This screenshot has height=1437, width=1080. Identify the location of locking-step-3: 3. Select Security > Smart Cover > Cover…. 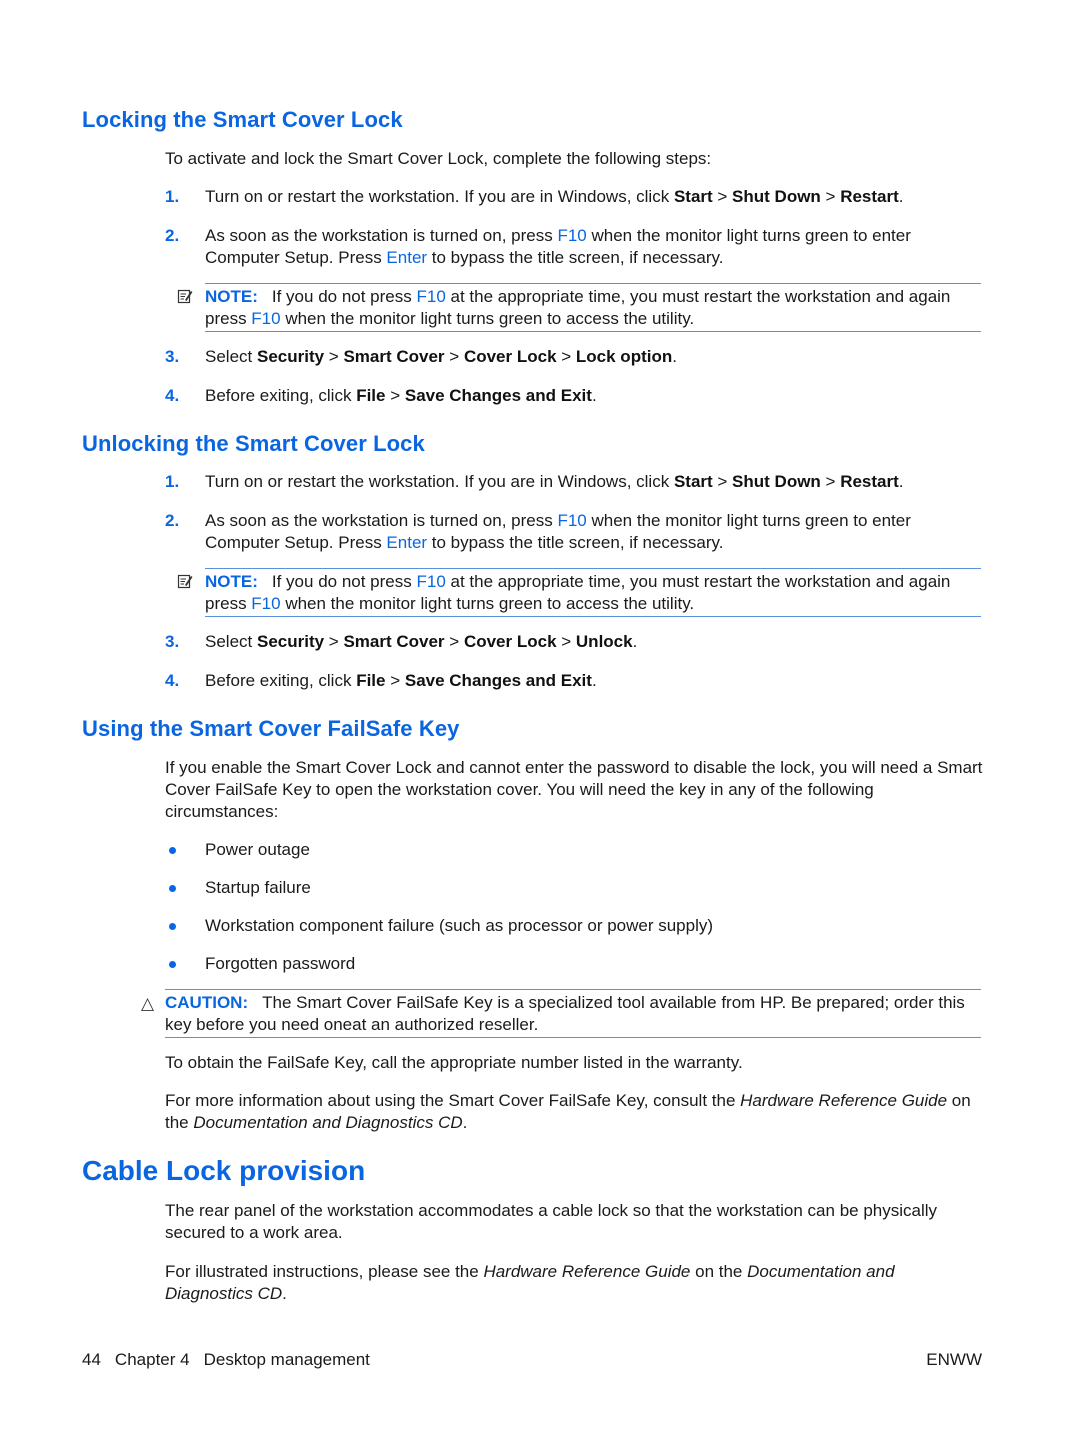
(575, 357).